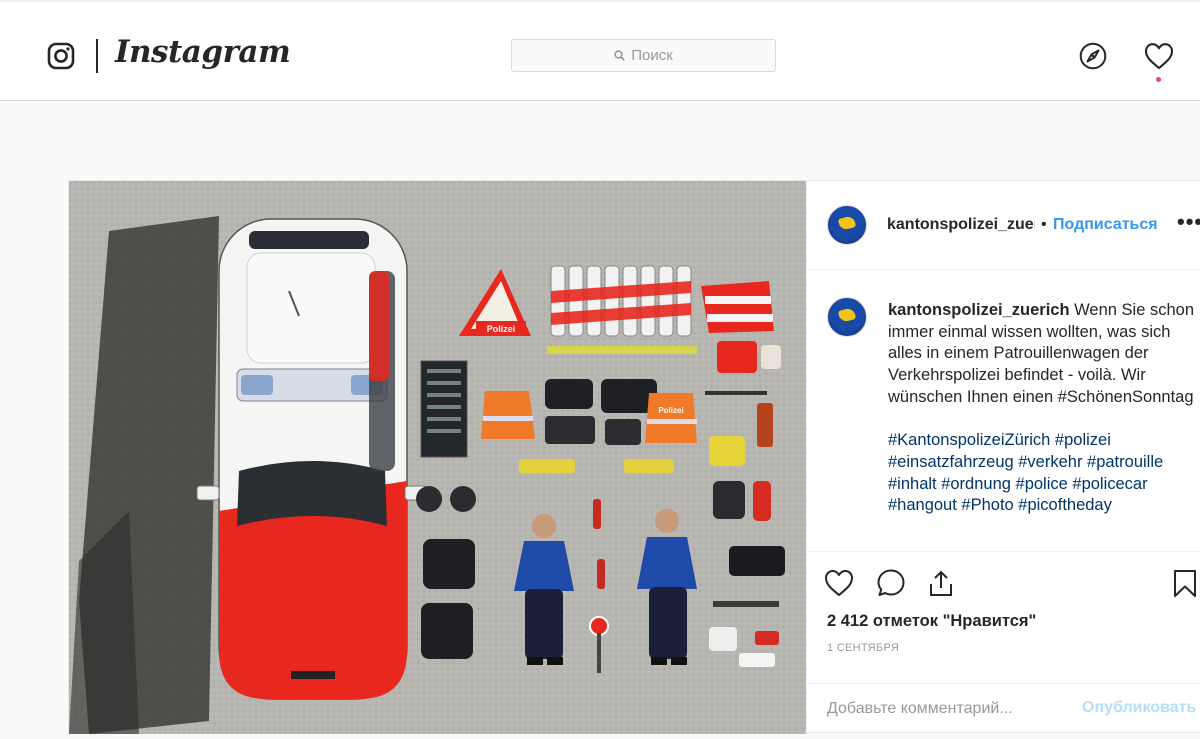  Describe the element at coordinates (1105, 225) in the screenshot. I see `follow-button: Подписаться` at that location.